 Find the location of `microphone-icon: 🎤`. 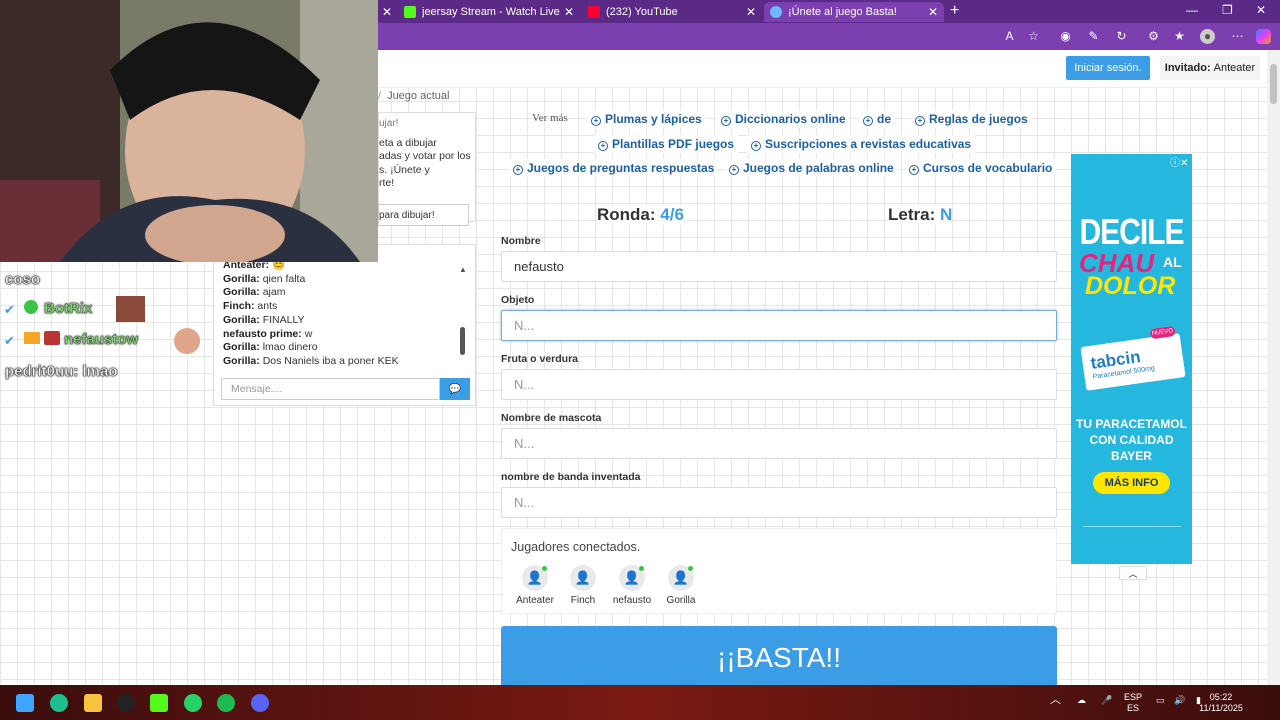

microphone-icon: 🎤 is located at coordinates (1106, 700).